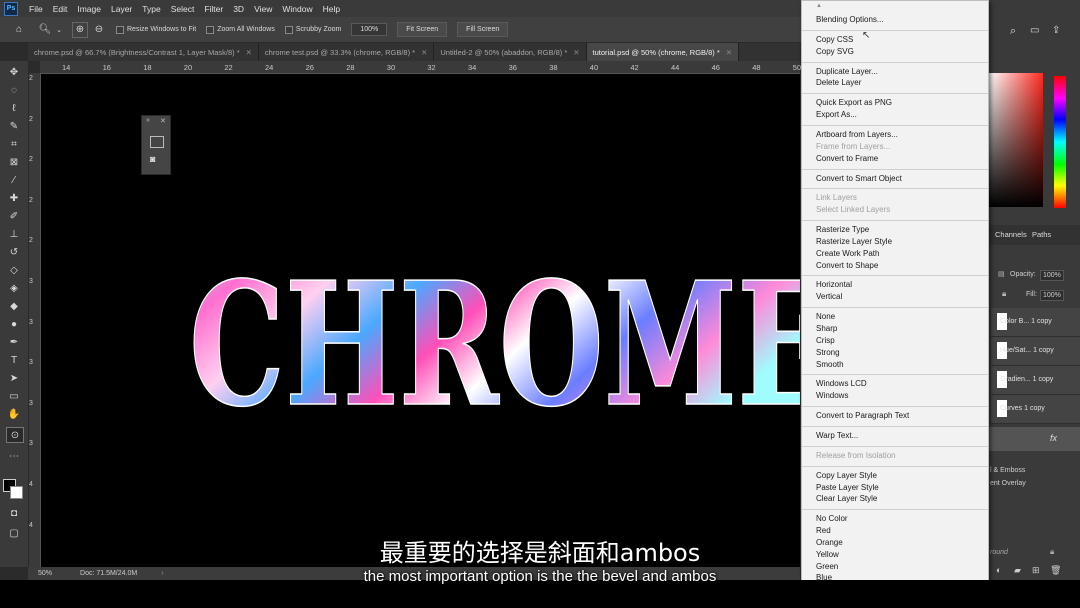 The image size is (1080, 608). I want to click on scrubby-zoom-checkbox: Scrubby Zoom, so click(312, 29).